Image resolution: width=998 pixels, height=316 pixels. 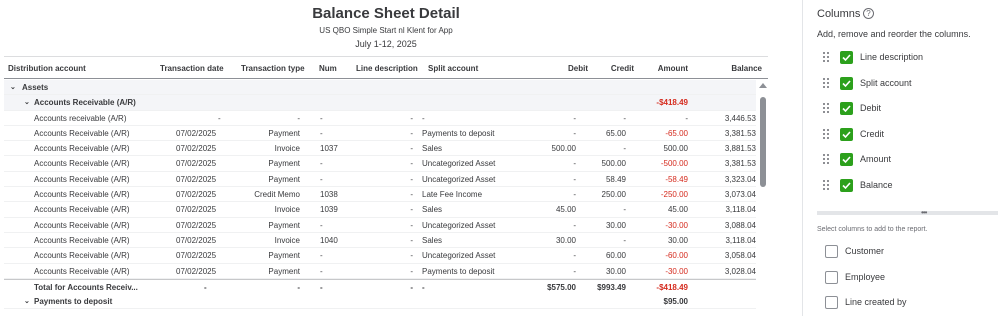 I want to click on section-label: Assets, so click(x=35, y=87).